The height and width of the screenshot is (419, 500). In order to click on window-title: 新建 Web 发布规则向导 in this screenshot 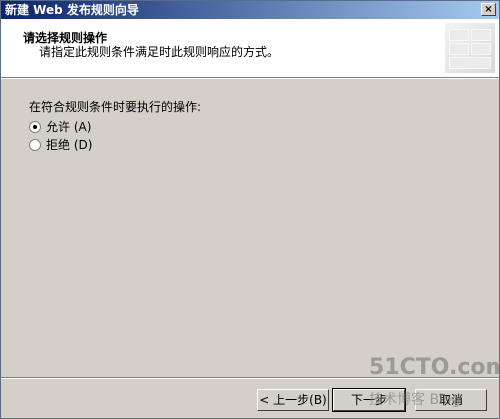, I will do `click(72, 10)`.